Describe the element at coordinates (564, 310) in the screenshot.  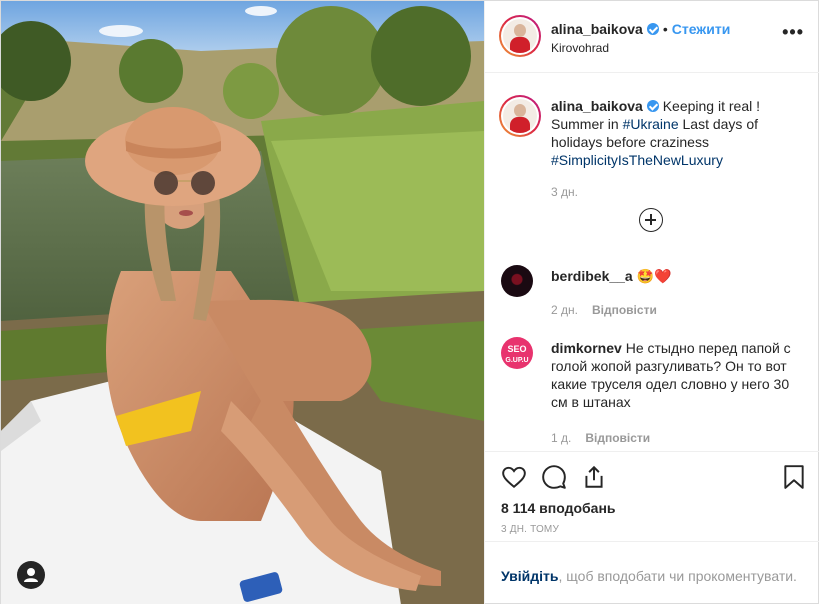
I see `comment-time: 2 дн.` at that location.